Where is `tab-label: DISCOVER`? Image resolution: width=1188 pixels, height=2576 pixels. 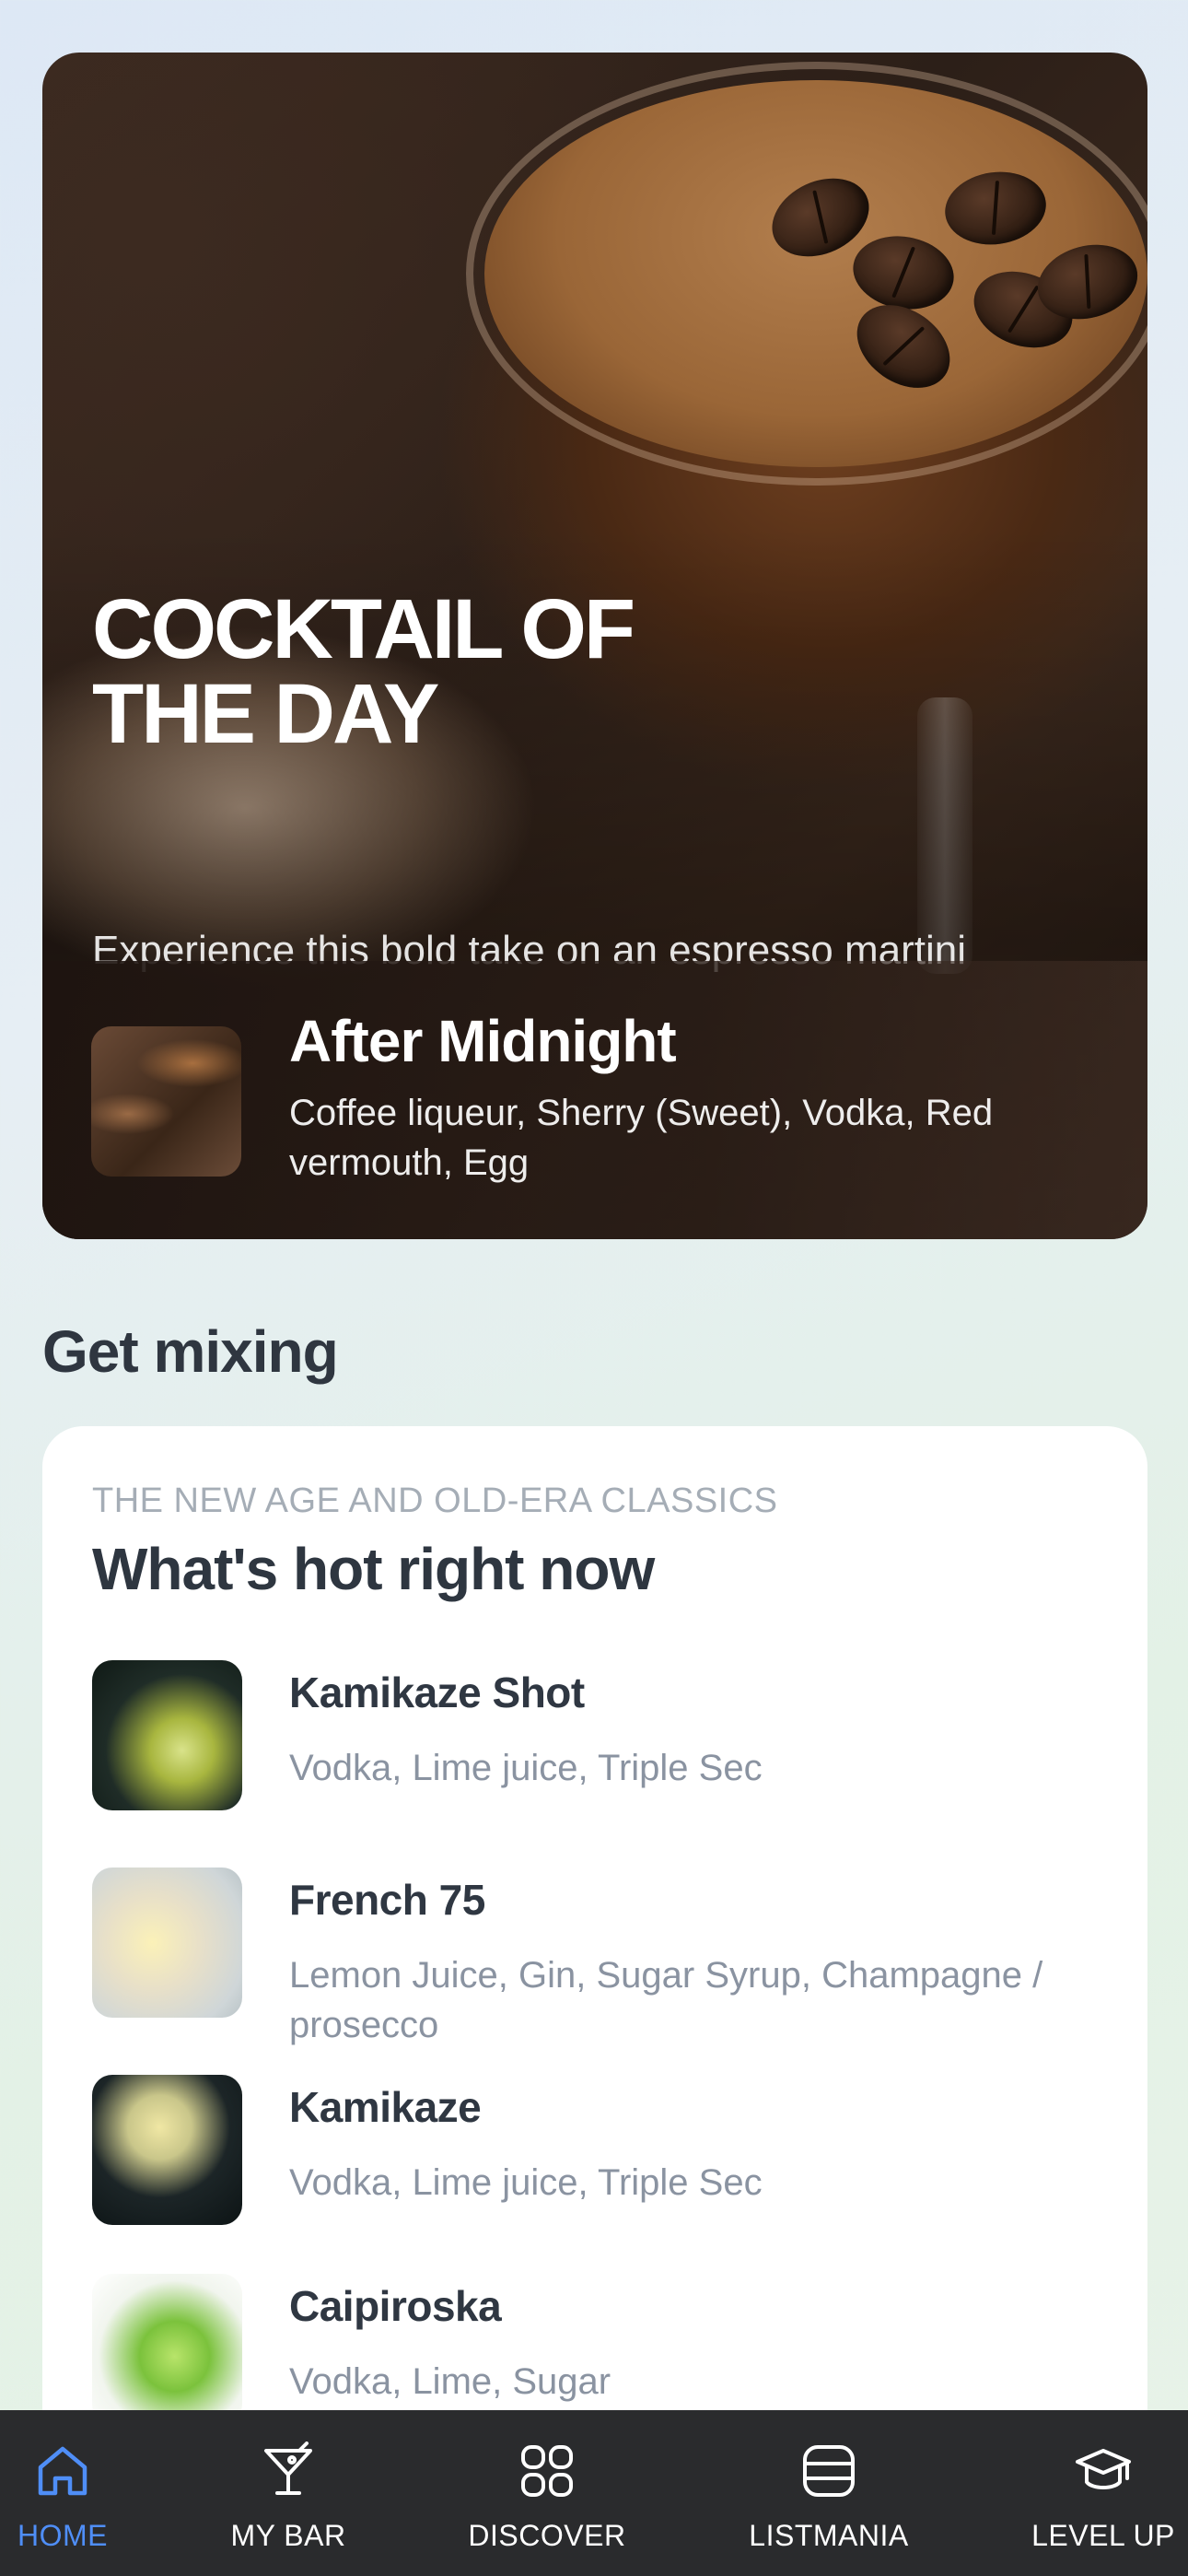
tab-label: DISCOVER is located at coordinates (547, 2535).